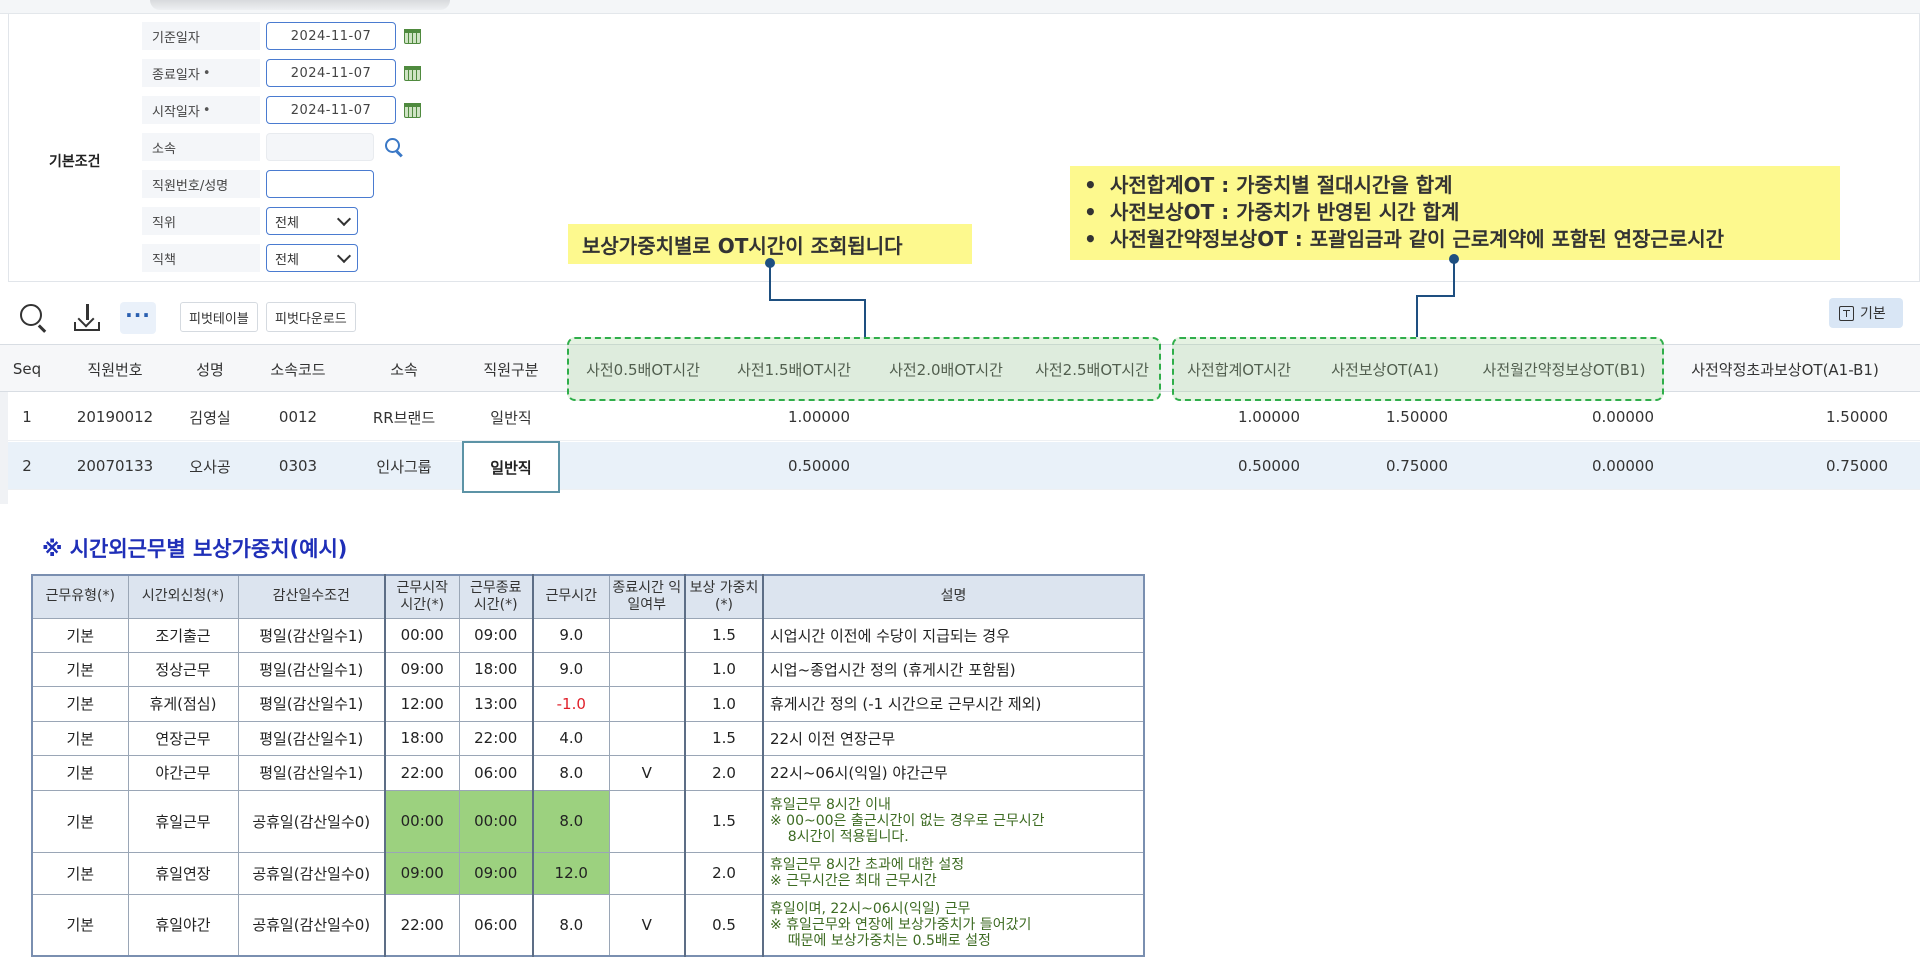 The image size is (1920, 976). What do you see at coordinates (647, 596) in the screenshot?
I see `header-cell: 종료시간 익일여부` at bounding box center [647, 596].